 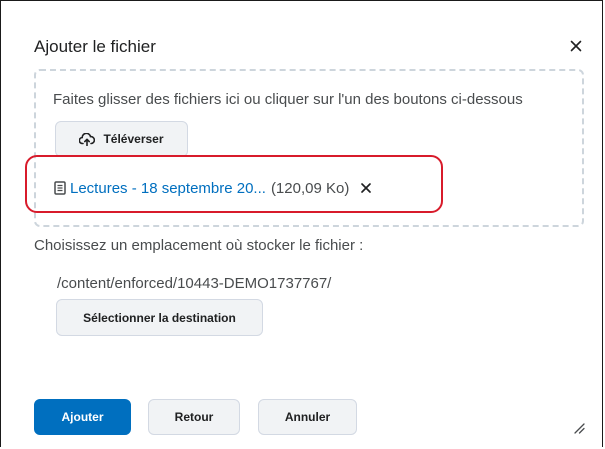 What do you see at coordinates (579, 427) in the screenshot?
I see `resize-handle-icon` at bounding box center [579, 427].